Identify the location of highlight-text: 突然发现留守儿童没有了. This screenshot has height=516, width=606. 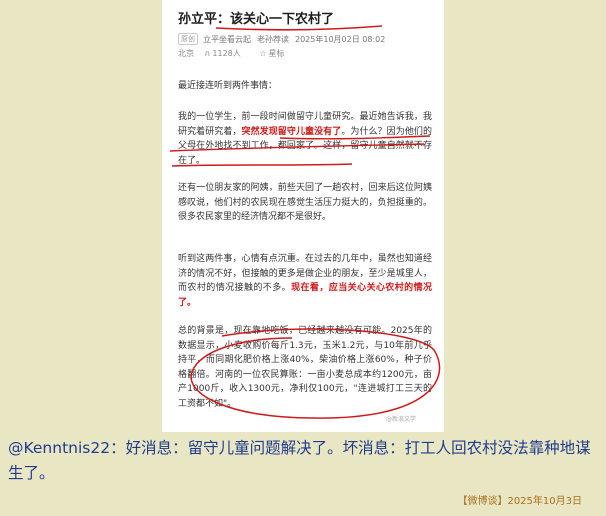
(291, 131).